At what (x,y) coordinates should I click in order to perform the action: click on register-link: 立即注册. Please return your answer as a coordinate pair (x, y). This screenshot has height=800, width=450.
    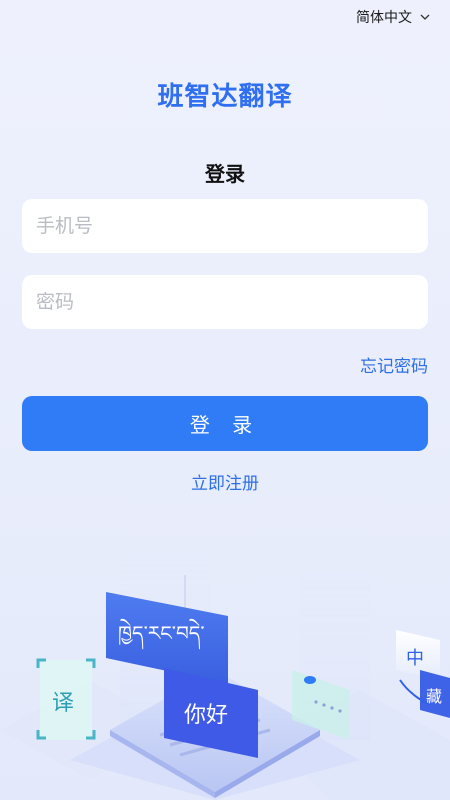
    Looking at the image, I should click on (225, 481).